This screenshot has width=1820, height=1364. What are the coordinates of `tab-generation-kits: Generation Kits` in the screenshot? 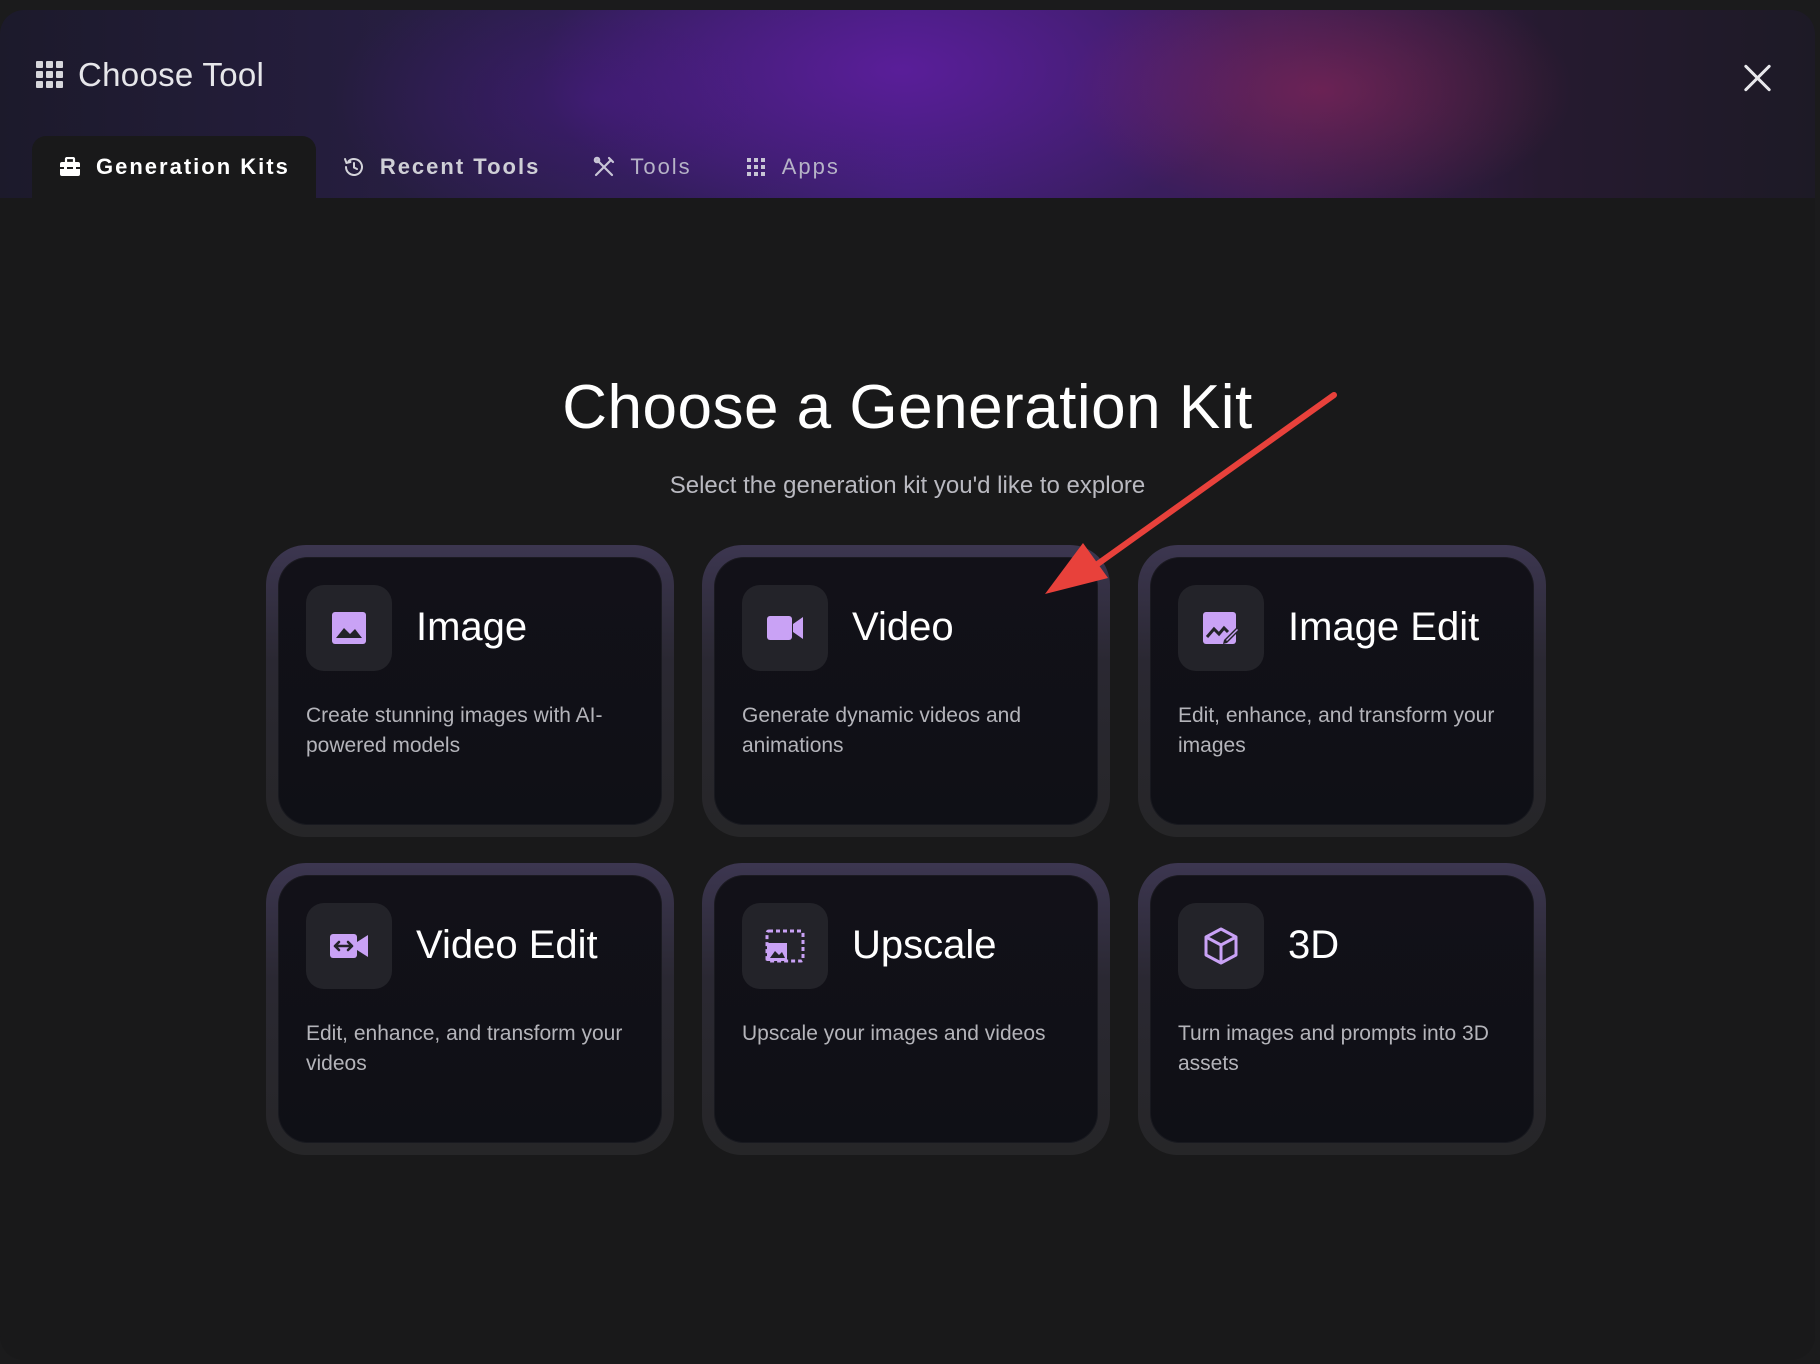 It's located at (174, 167).